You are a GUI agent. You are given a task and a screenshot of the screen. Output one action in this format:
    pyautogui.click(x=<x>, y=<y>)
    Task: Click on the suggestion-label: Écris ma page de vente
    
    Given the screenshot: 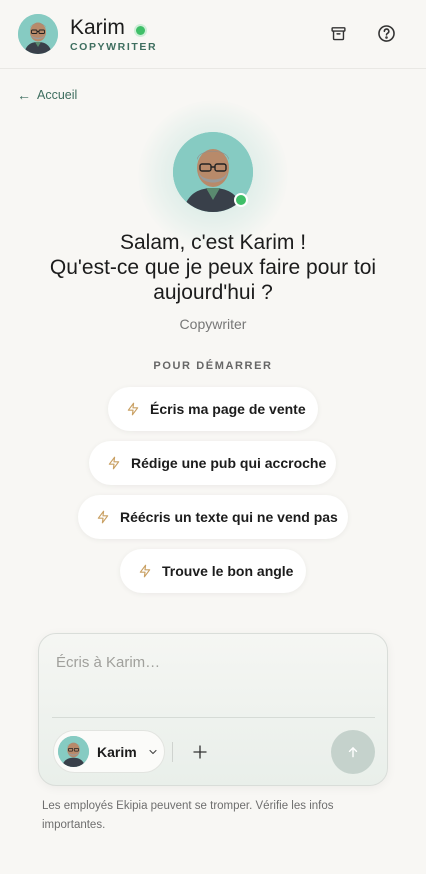 What is the action you would take?
    pyautogui.click(x=228, y=409)
    